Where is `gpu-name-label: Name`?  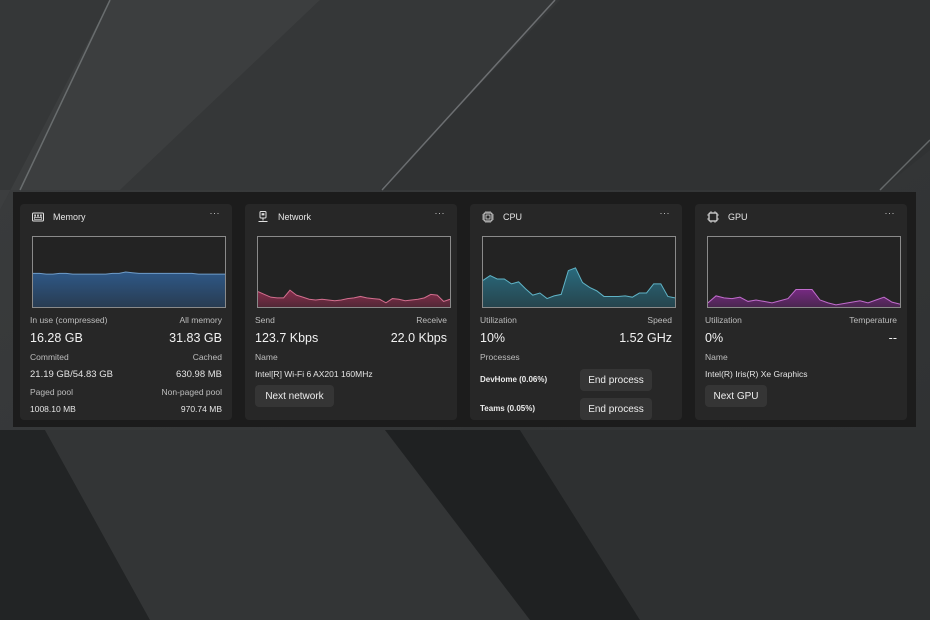
gpu-name-label: Name is located at coordinates (716, 357).